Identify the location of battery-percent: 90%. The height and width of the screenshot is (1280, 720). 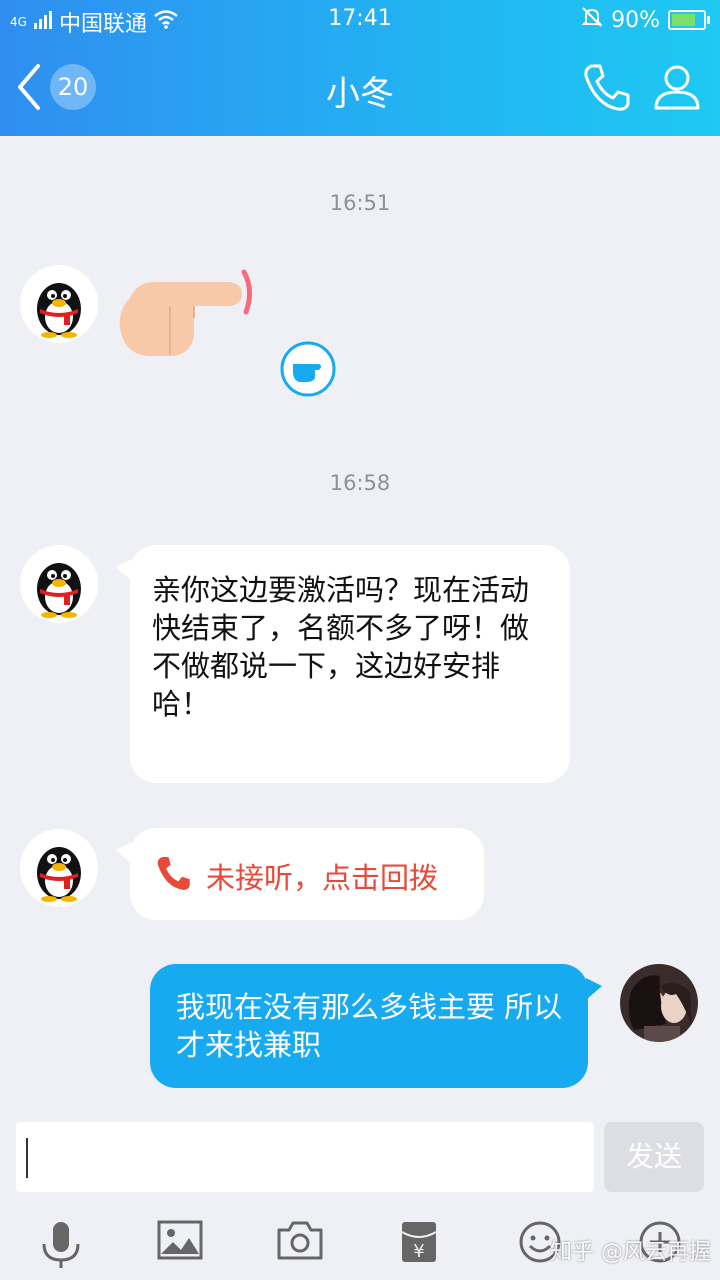
(635, 20).